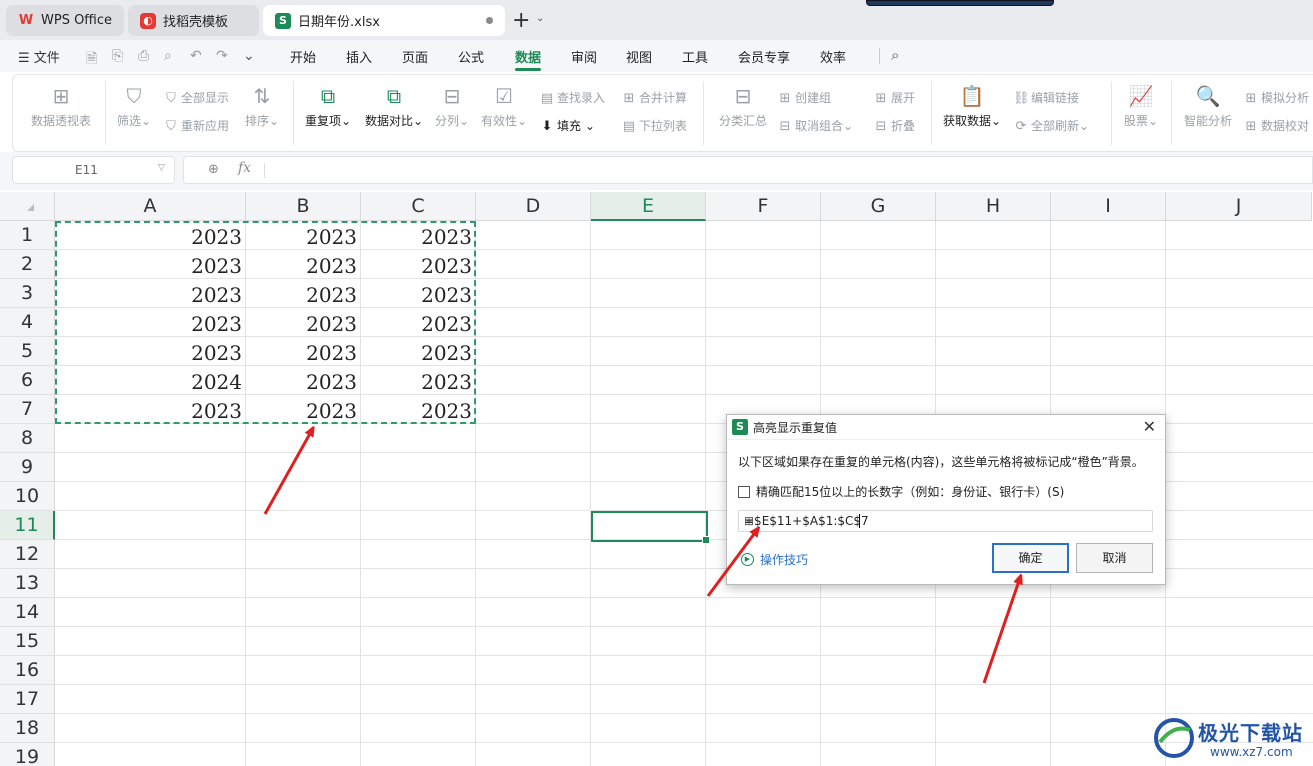  Describe the element at coordinates (168, 56) in the screenshot. I see `print-preview-icon: ⌕` at that location.